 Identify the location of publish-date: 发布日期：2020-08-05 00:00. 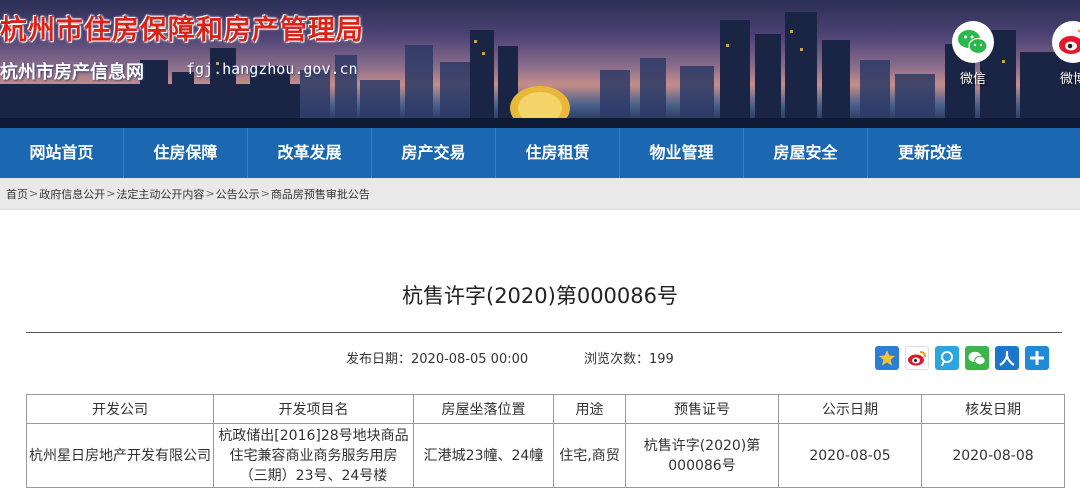
(437, 359).